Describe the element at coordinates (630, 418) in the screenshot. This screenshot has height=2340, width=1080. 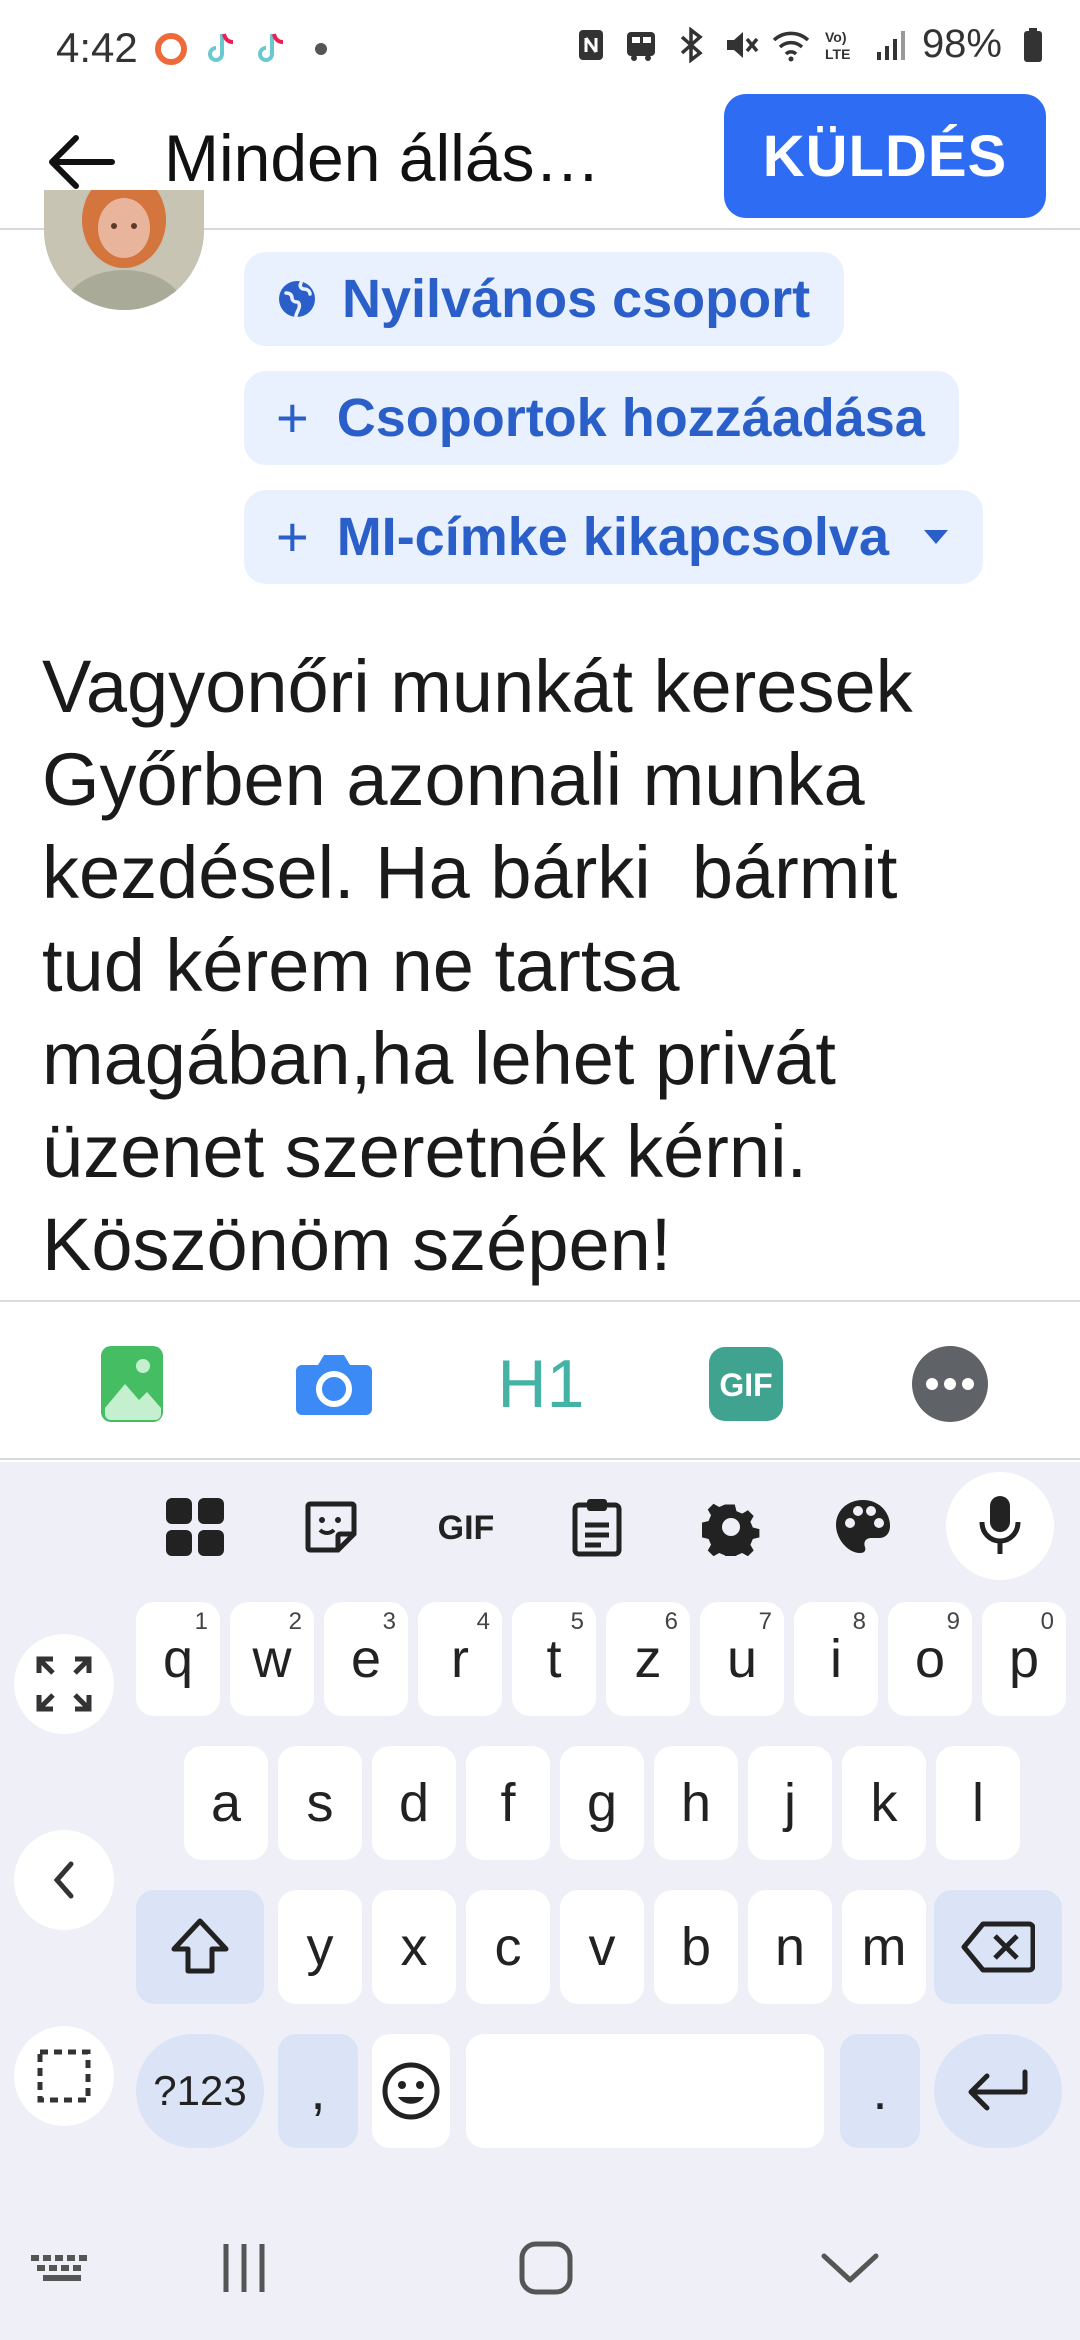
I see `add-groups-label: Csoportok hozzáadása` at that location.